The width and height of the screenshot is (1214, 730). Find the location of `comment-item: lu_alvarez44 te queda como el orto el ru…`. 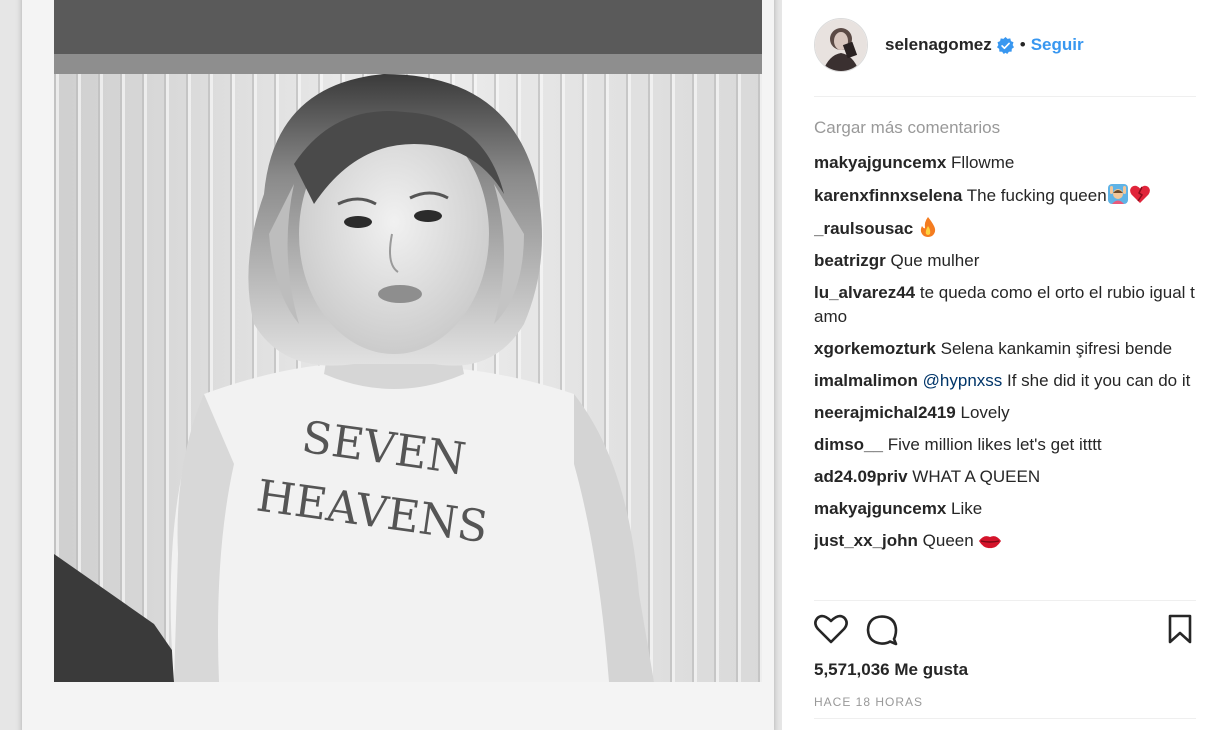

comment-item: lu_alvarez44 te queda como el orto el ru… is located at coordinates (1005, 305).